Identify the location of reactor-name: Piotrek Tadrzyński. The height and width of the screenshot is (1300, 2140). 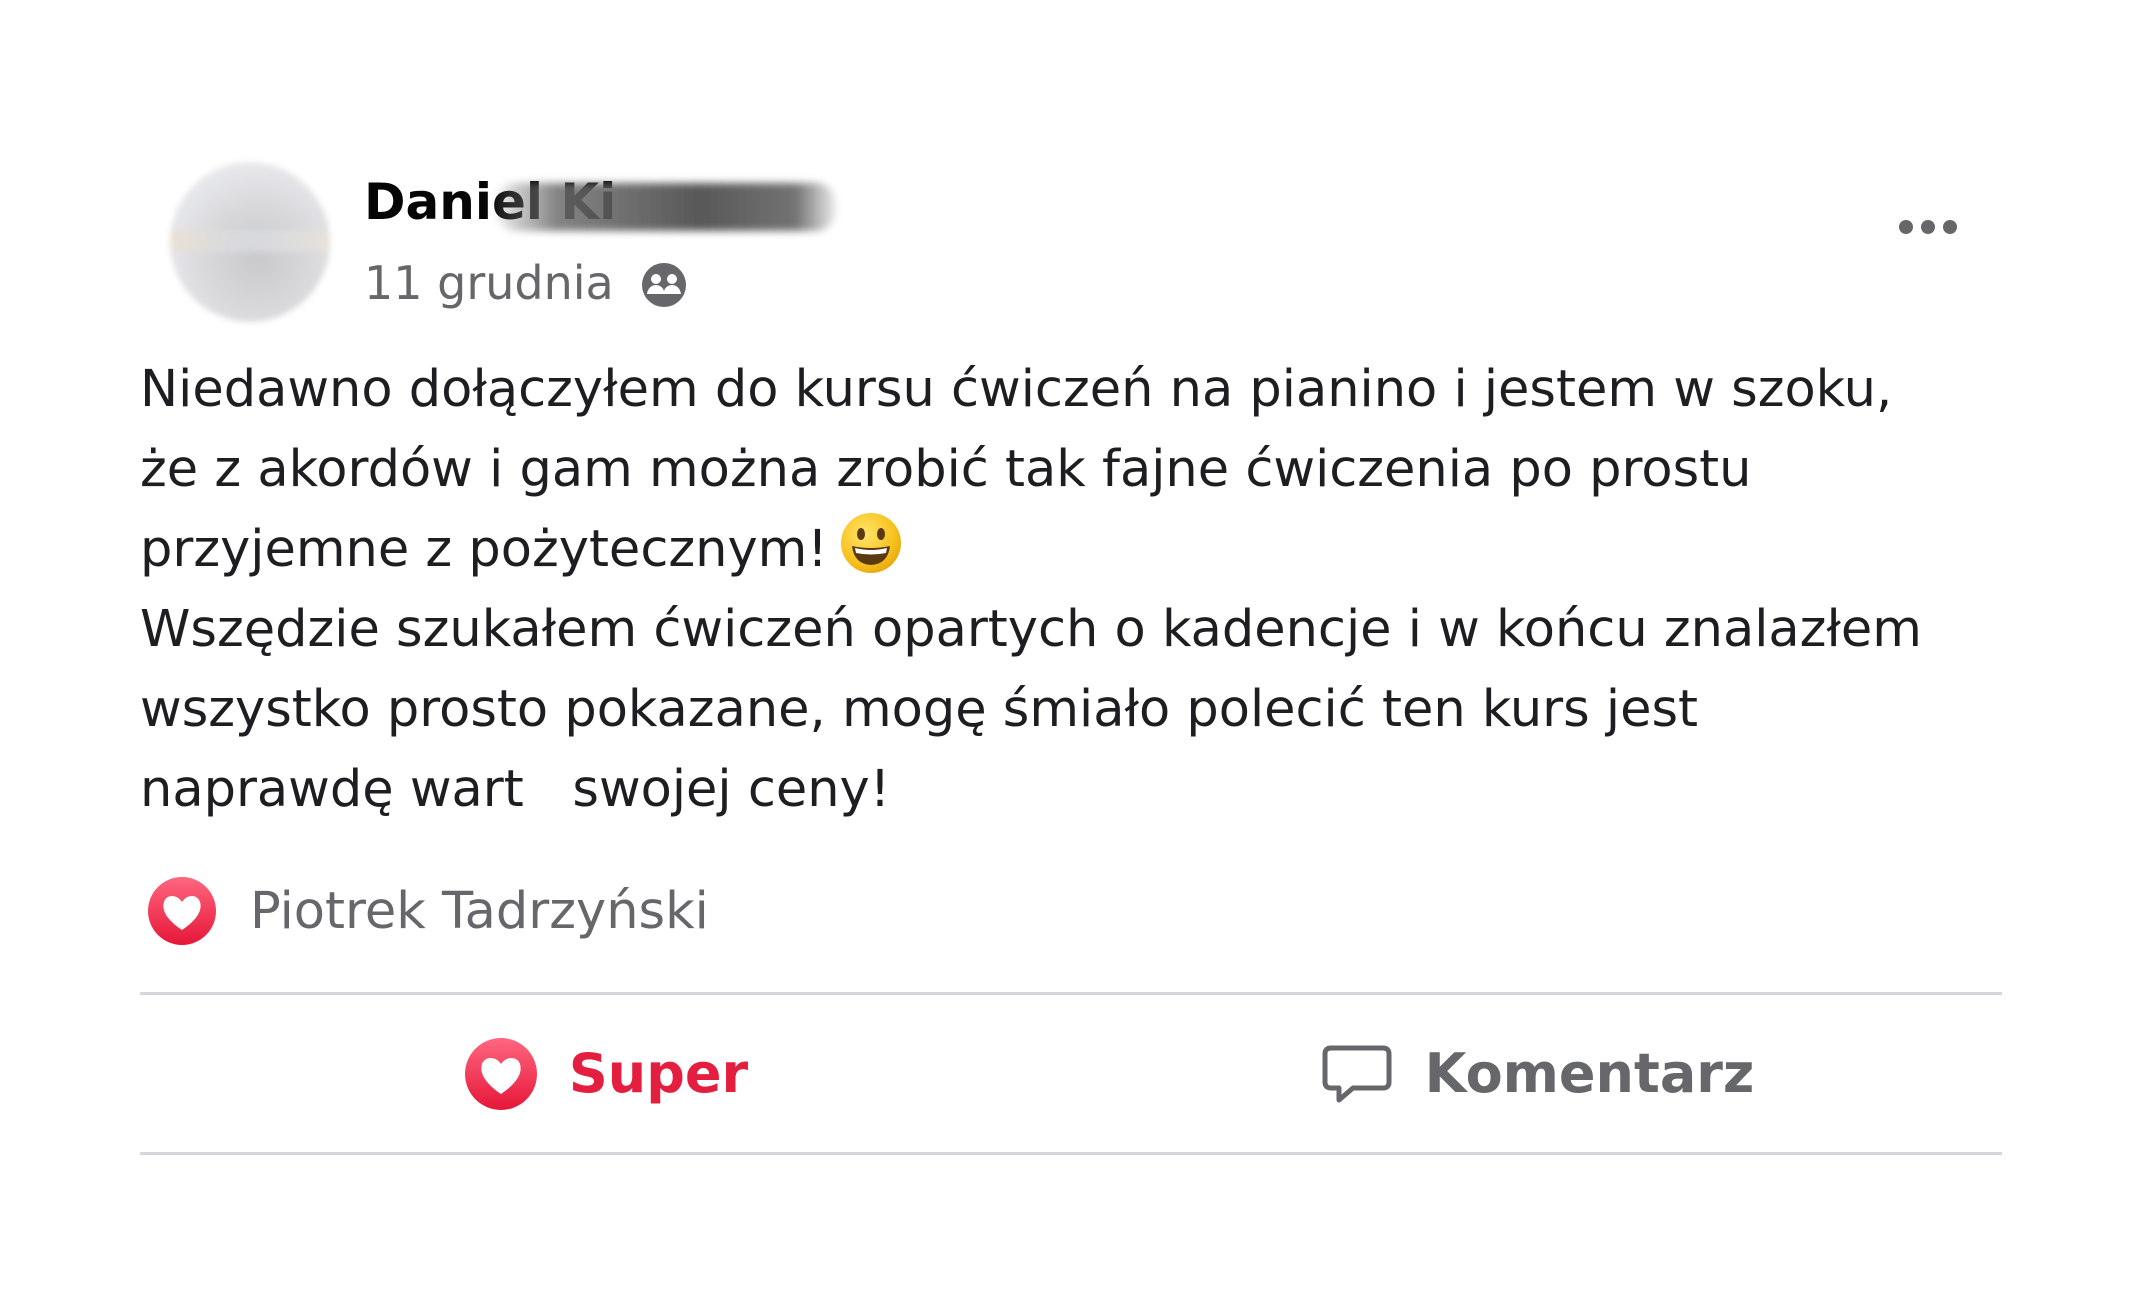
(479, 911).